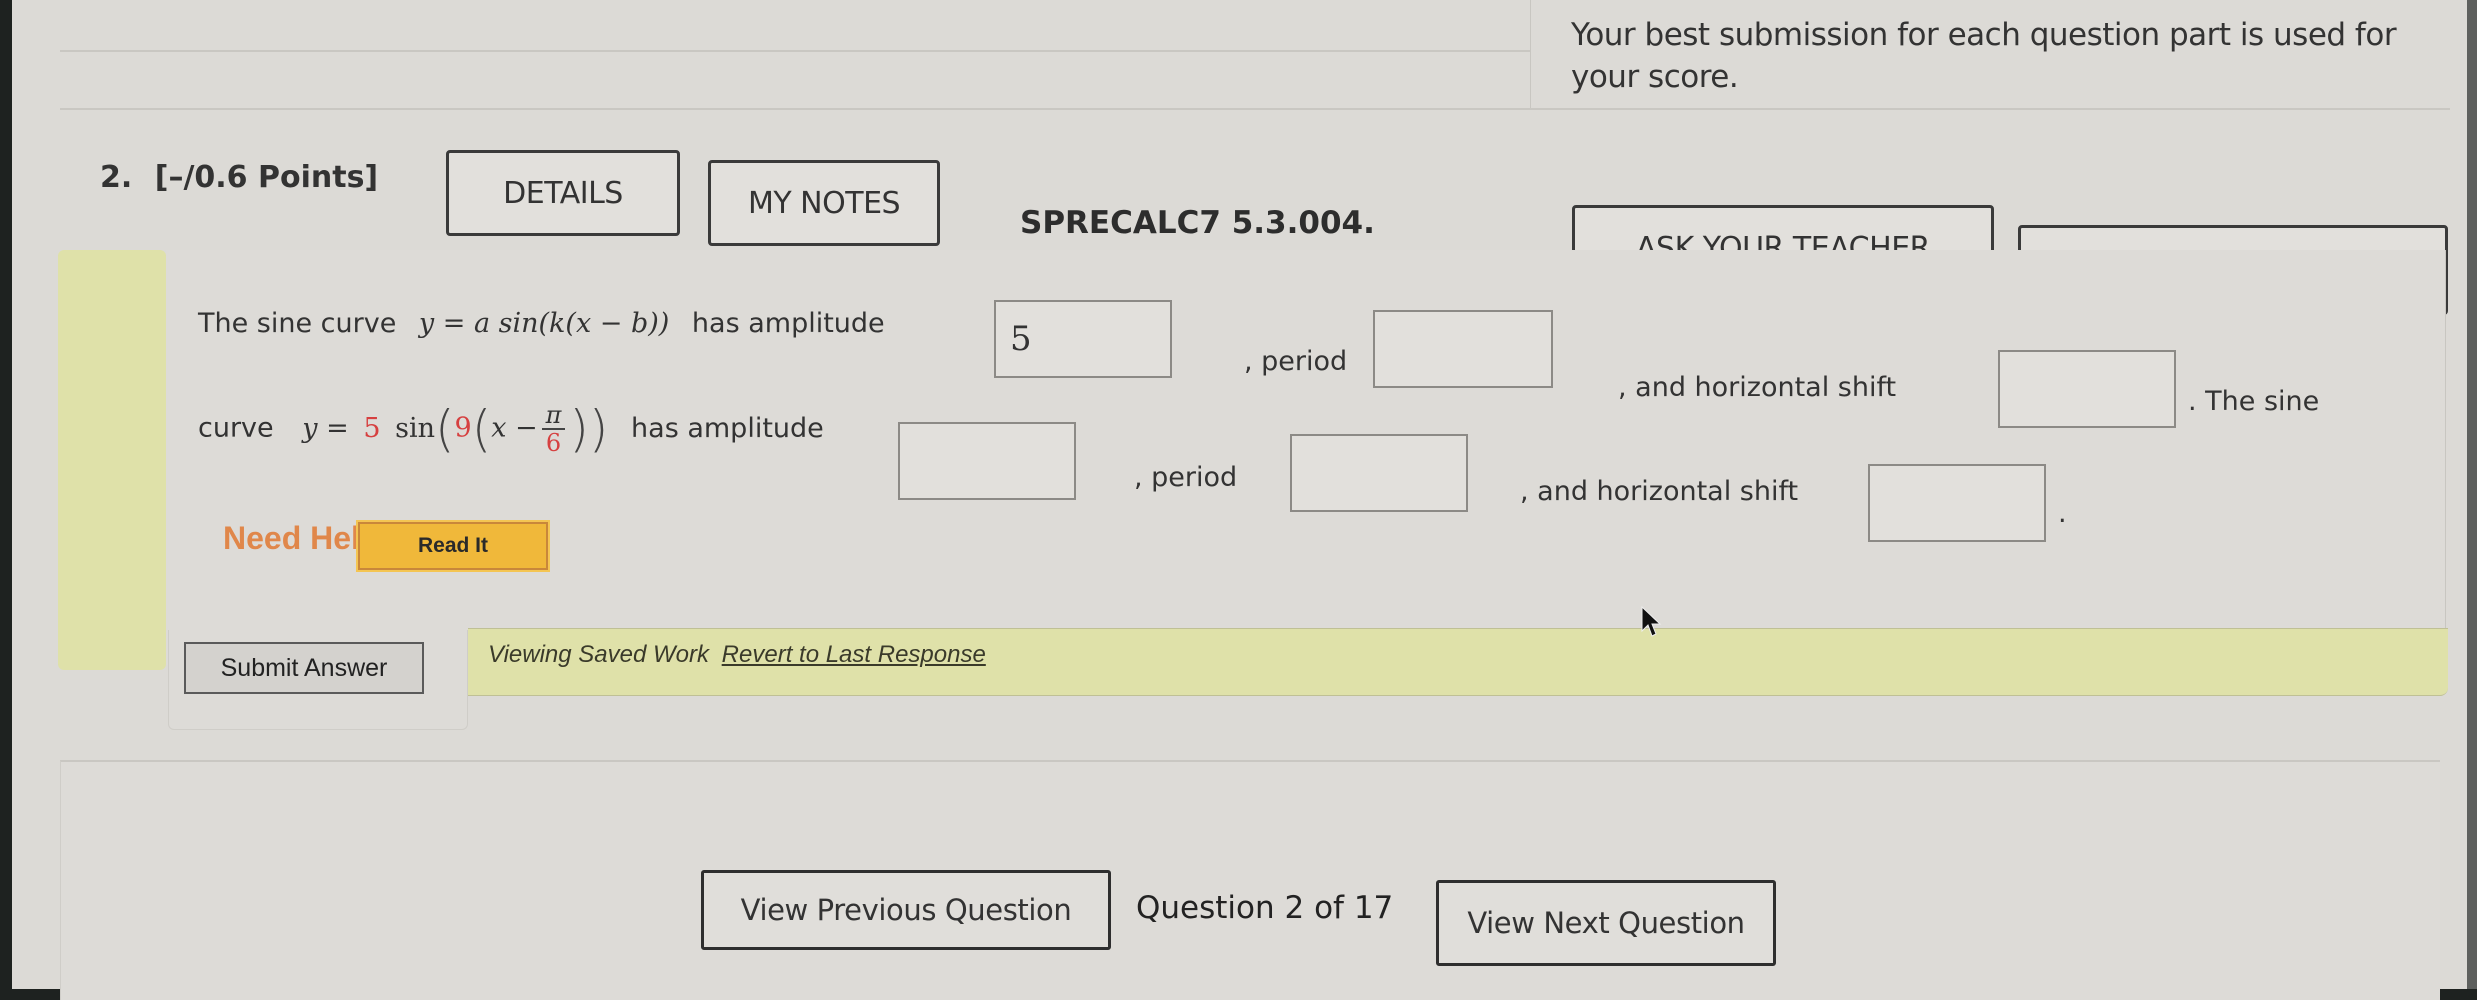 This screenshot has width=2477, height=1000. Describe the element at coordinates (236, 428) in the screenshot. I see `text-segment: curve` at that location.